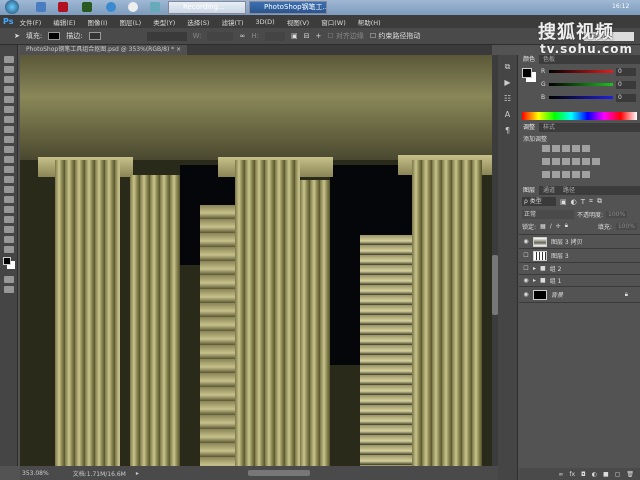 The image size is (640, 480). Describe the element at coordinates (549, 190) in the screenshot. I see `tab-channels: 通道` at that location.